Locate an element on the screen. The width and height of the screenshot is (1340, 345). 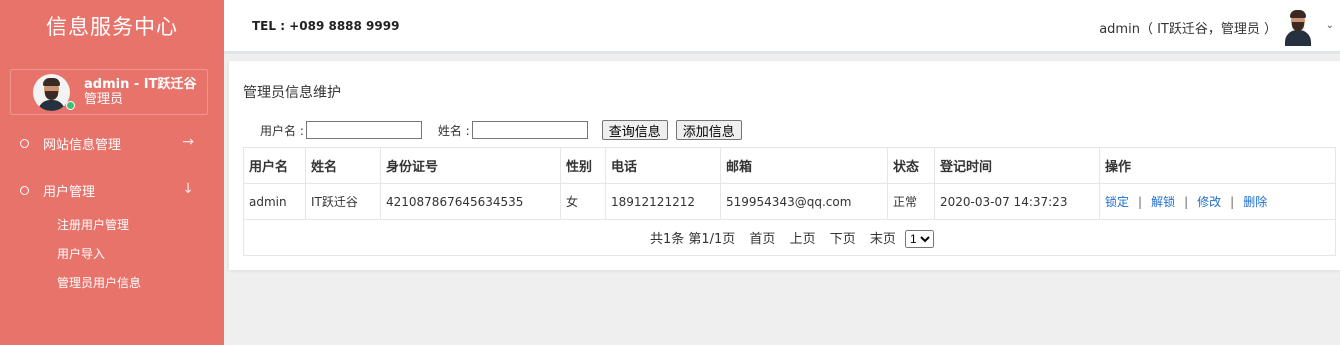
sidebar-submenu: 注册用户管理 用户导入 管理员用户信息 is located at coordinates (112, 253).